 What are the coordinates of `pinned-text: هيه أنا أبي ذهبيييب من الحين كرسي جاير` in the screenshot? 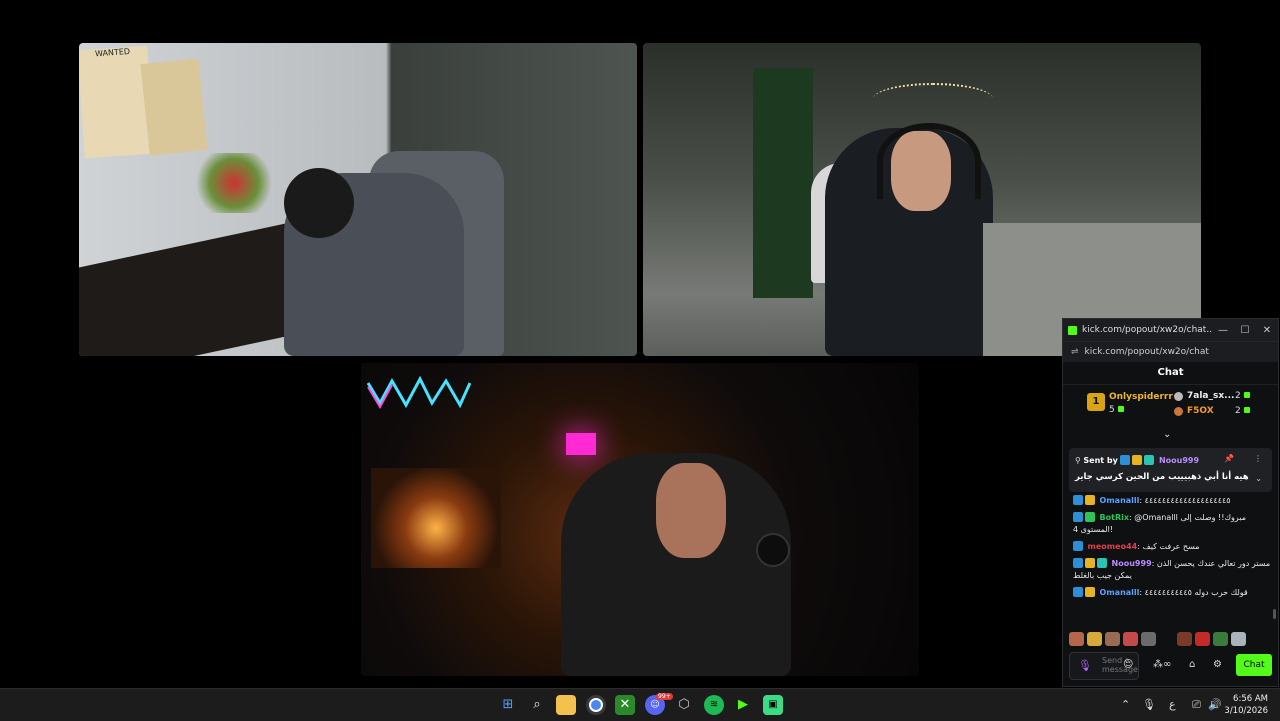 It's located at (1162, 477).